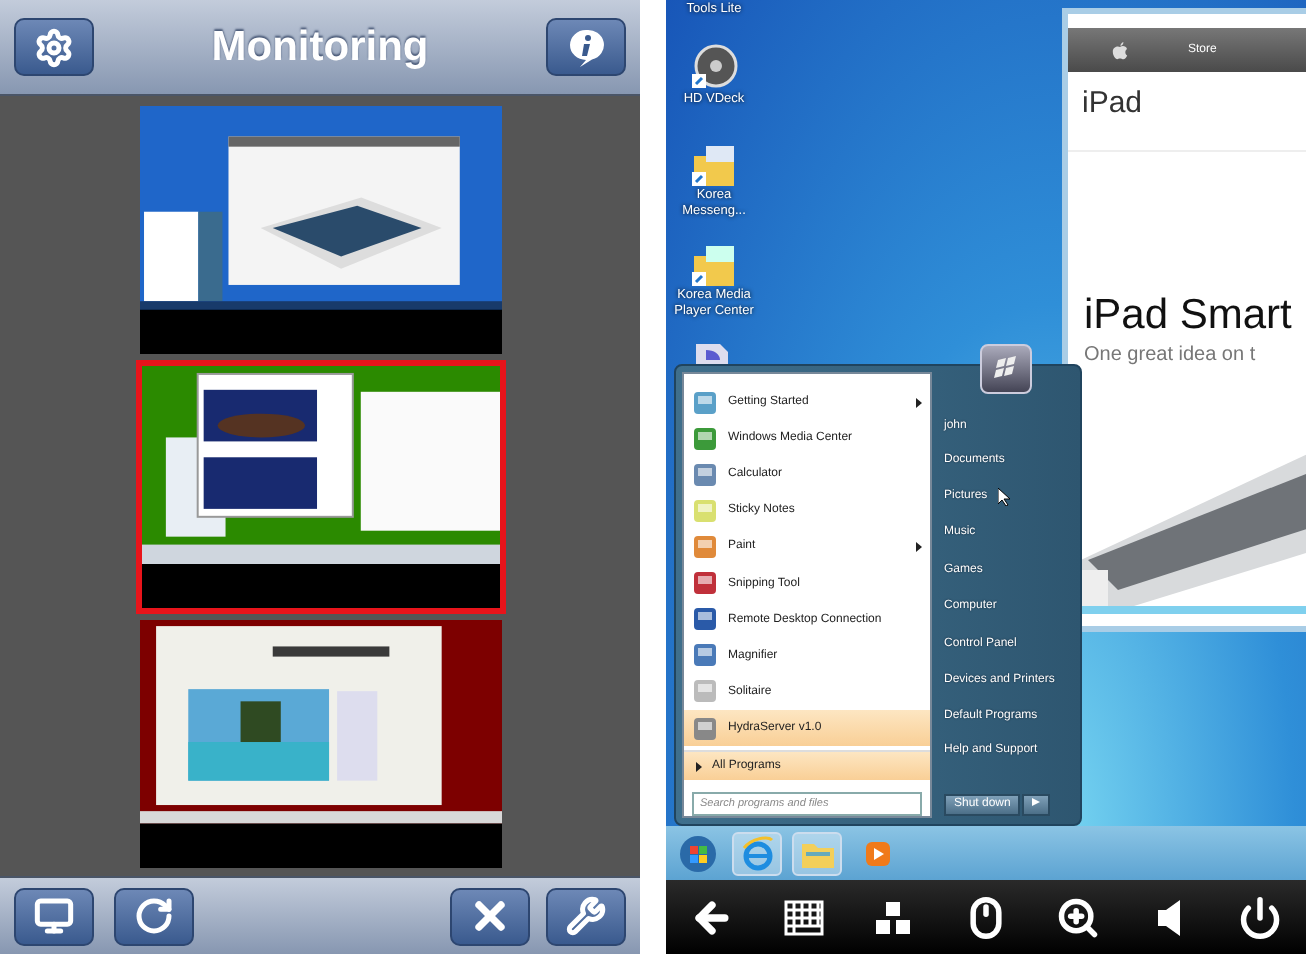 The image size is (1306, 954). Describe the element at coordinates (699, 766) in the screenshot. I see `arrow-icon` at that location.